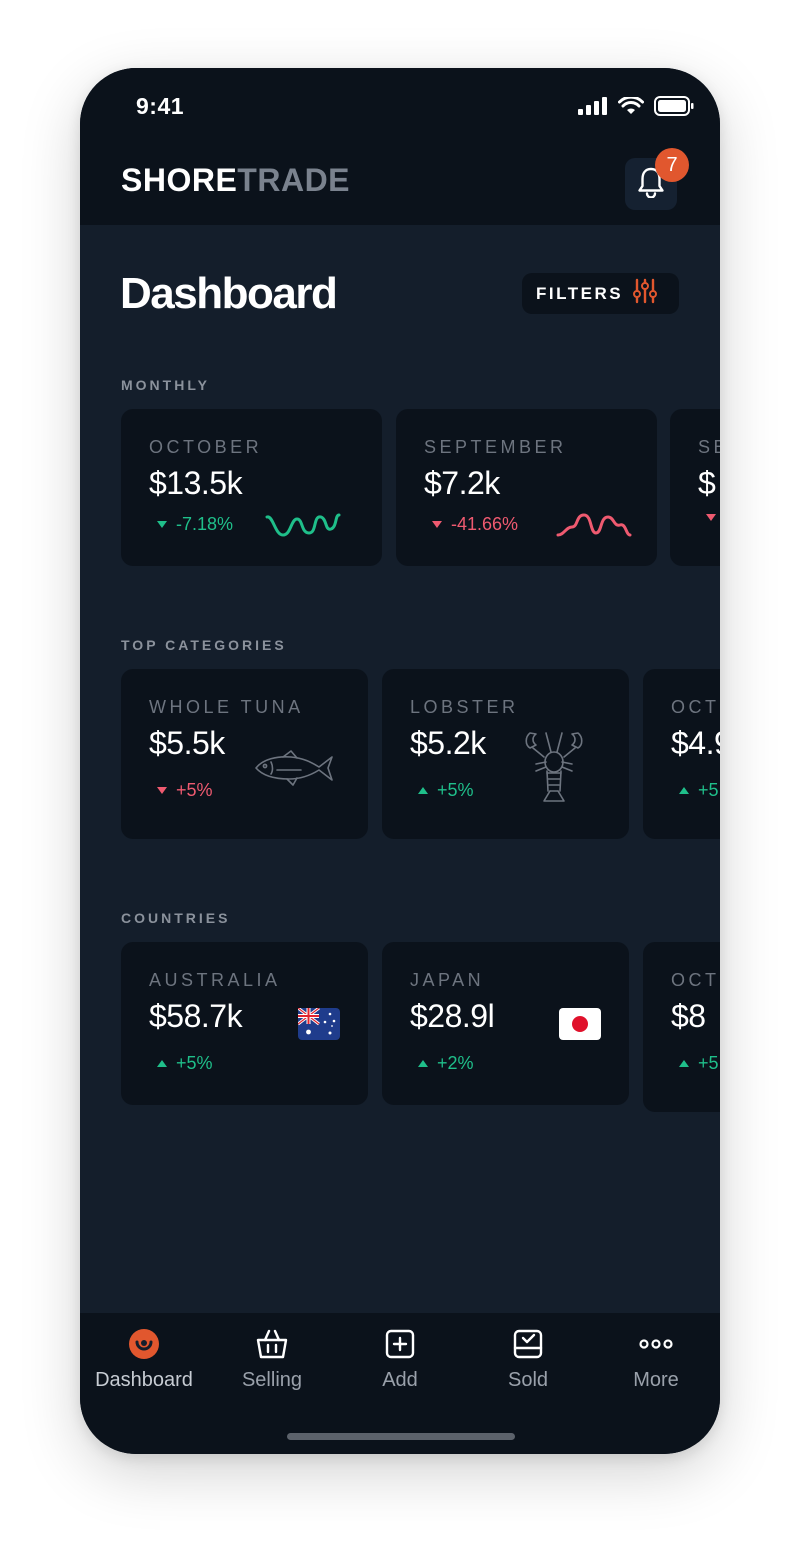  I want to click on card-label: OCTOBER, so click(206, 447).